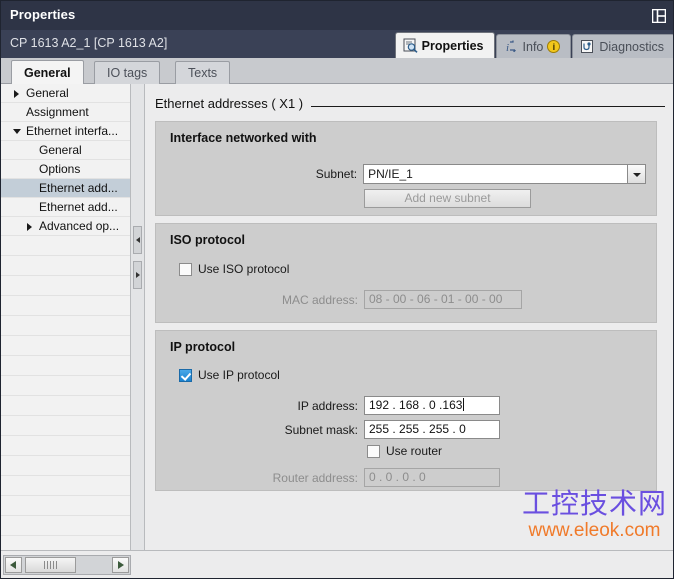 This screenshot has width=674, height=579. Describe the element at coordinates (488, 106) in the screenshot. I see `header-rule` at that location.